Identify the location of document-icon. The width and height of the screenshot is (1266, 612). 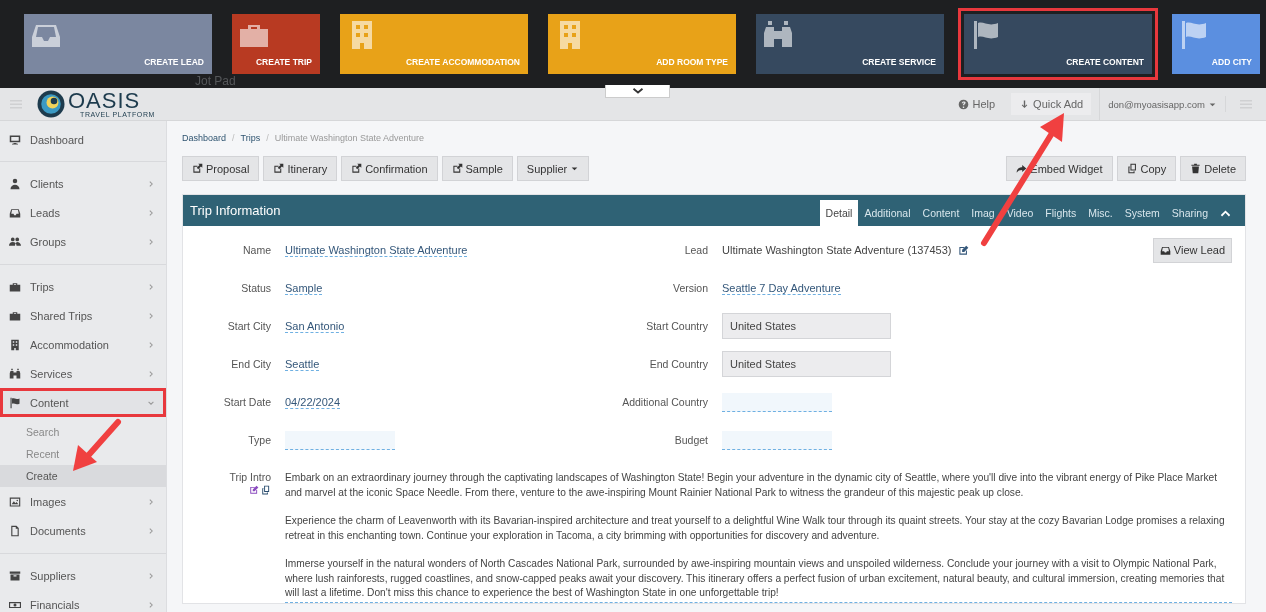
(15, 530).